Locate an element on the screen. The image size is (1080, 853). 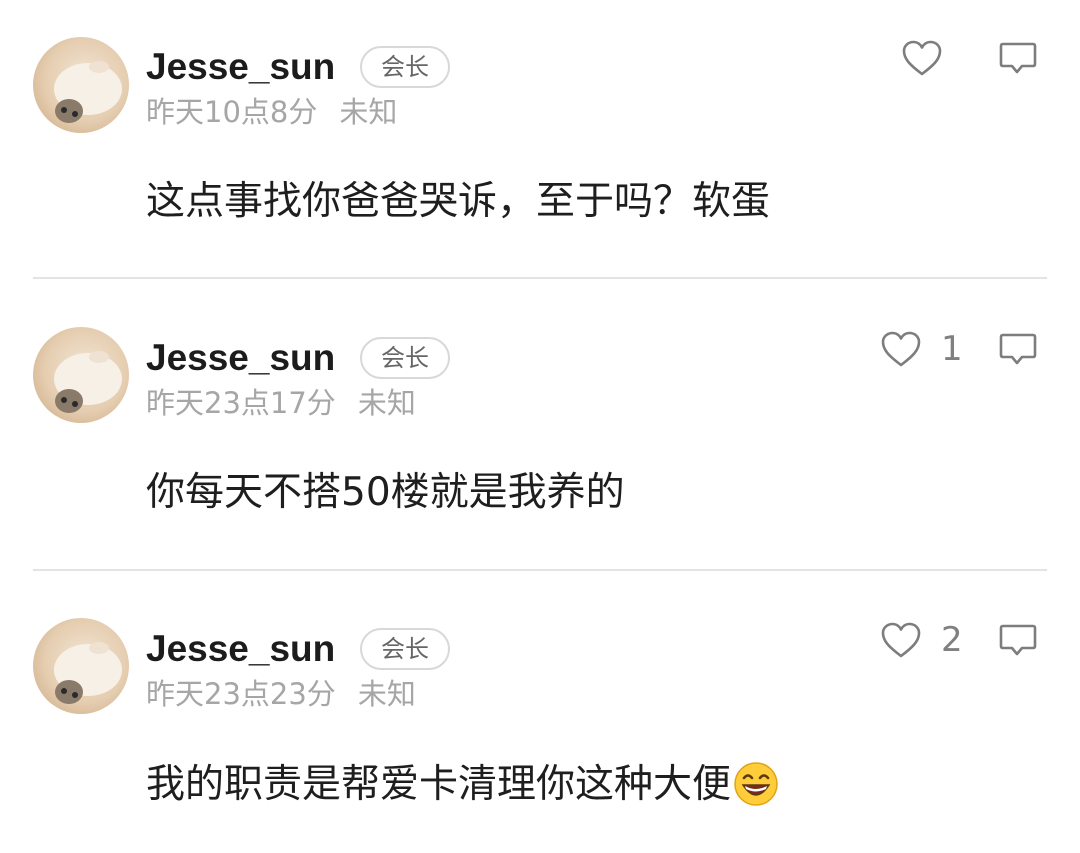
comment-text: 你每天不搭50楼就是我养的 is located at coordinates (385, 492).